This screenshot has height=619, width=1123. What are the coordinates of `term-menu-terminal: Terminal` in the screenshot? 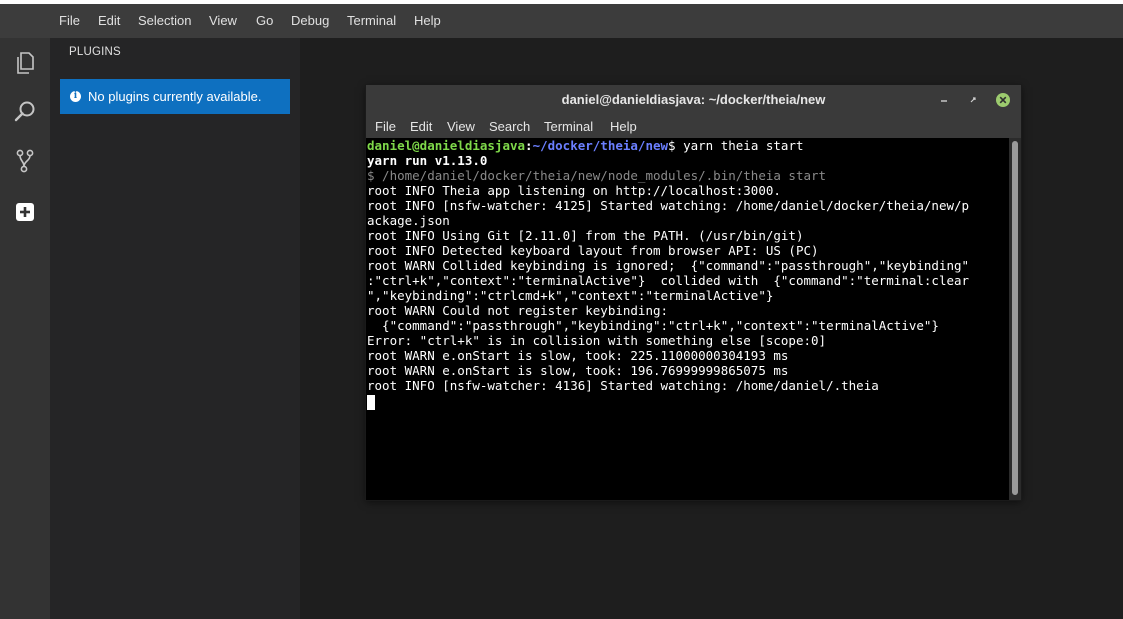 It's located at (568, 126).